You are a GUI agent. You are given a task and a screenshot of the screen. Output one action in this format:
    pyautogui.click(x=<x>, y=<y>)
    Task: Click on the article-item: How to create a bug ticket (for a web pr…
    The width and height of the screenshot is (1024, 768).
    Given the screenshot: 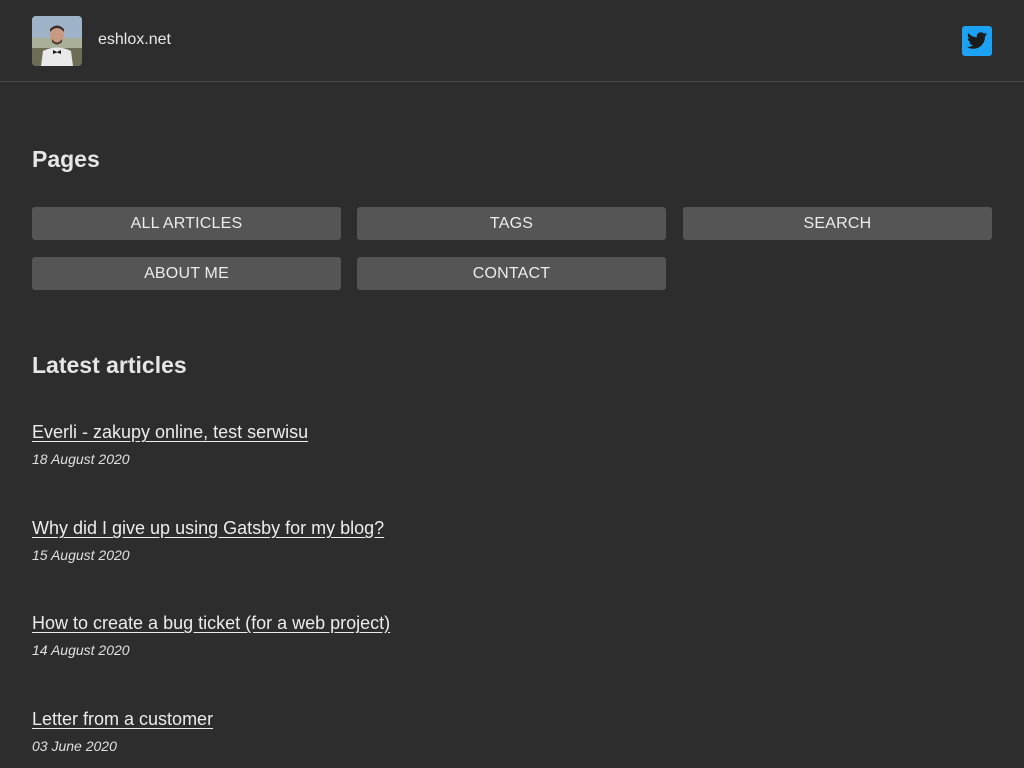 What is the action you would take?
    pyautogui.click(x=211, y=635)
    